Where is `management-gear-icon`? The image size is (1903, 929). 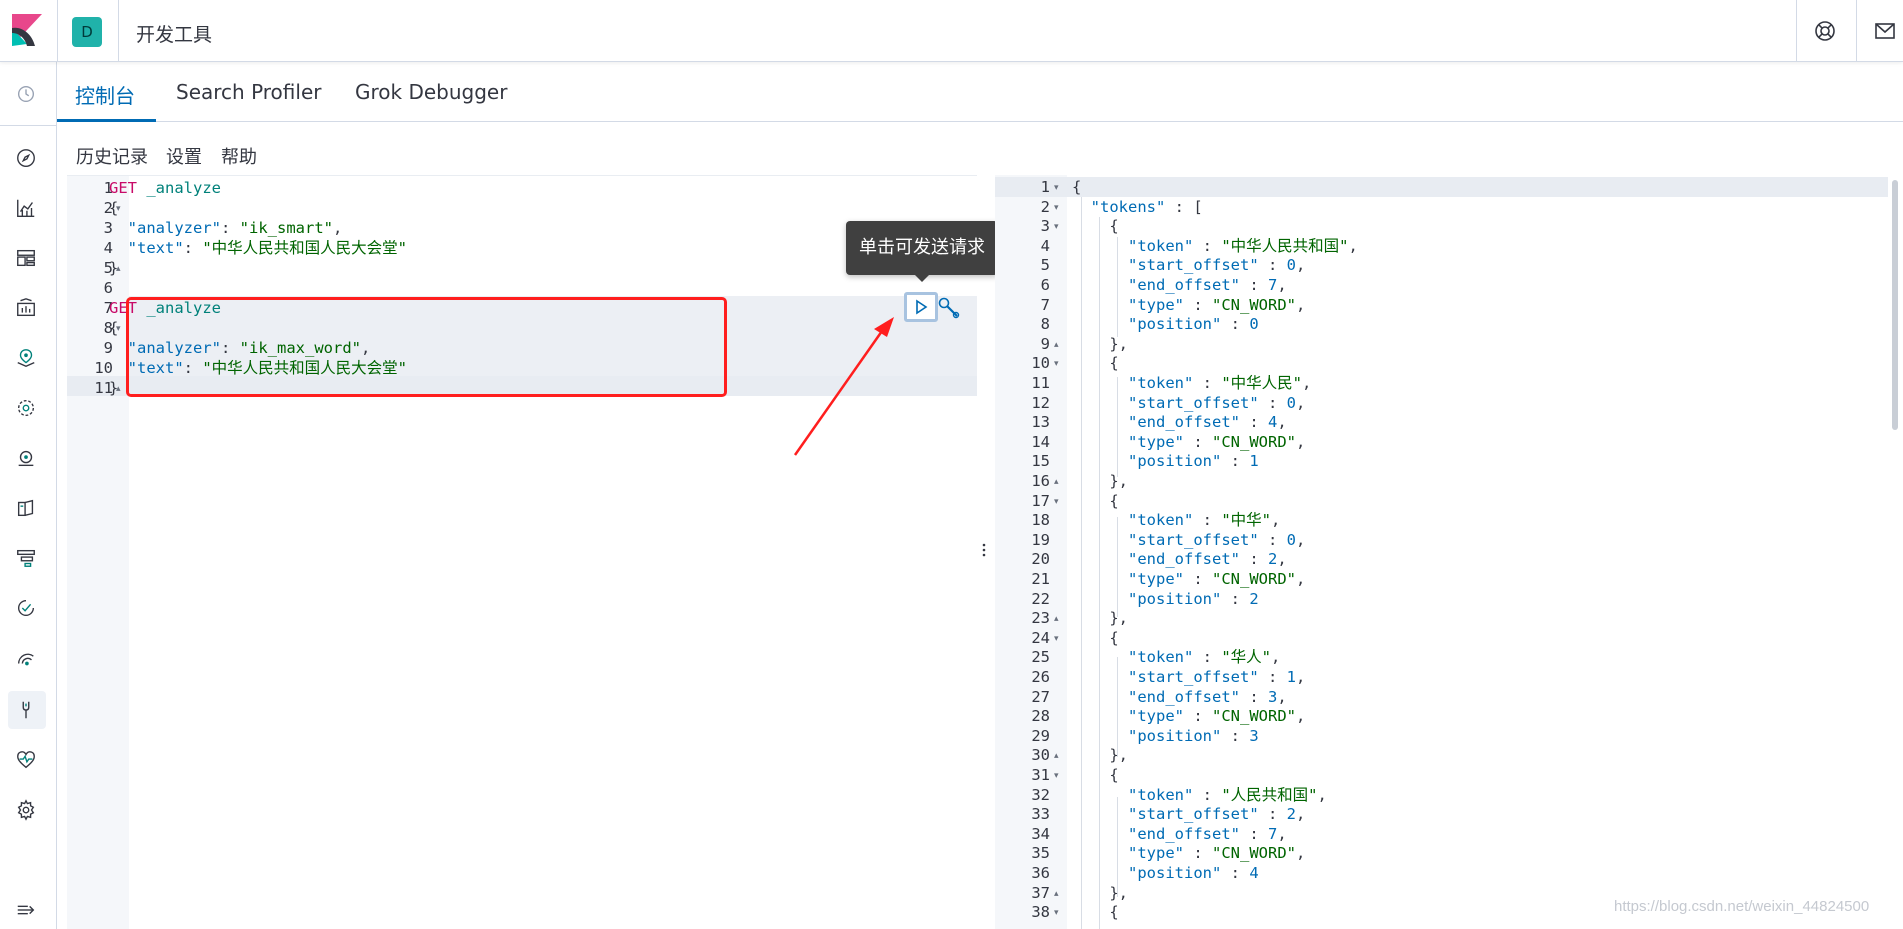
management-gear-icon is located at coordinates (26, 810).